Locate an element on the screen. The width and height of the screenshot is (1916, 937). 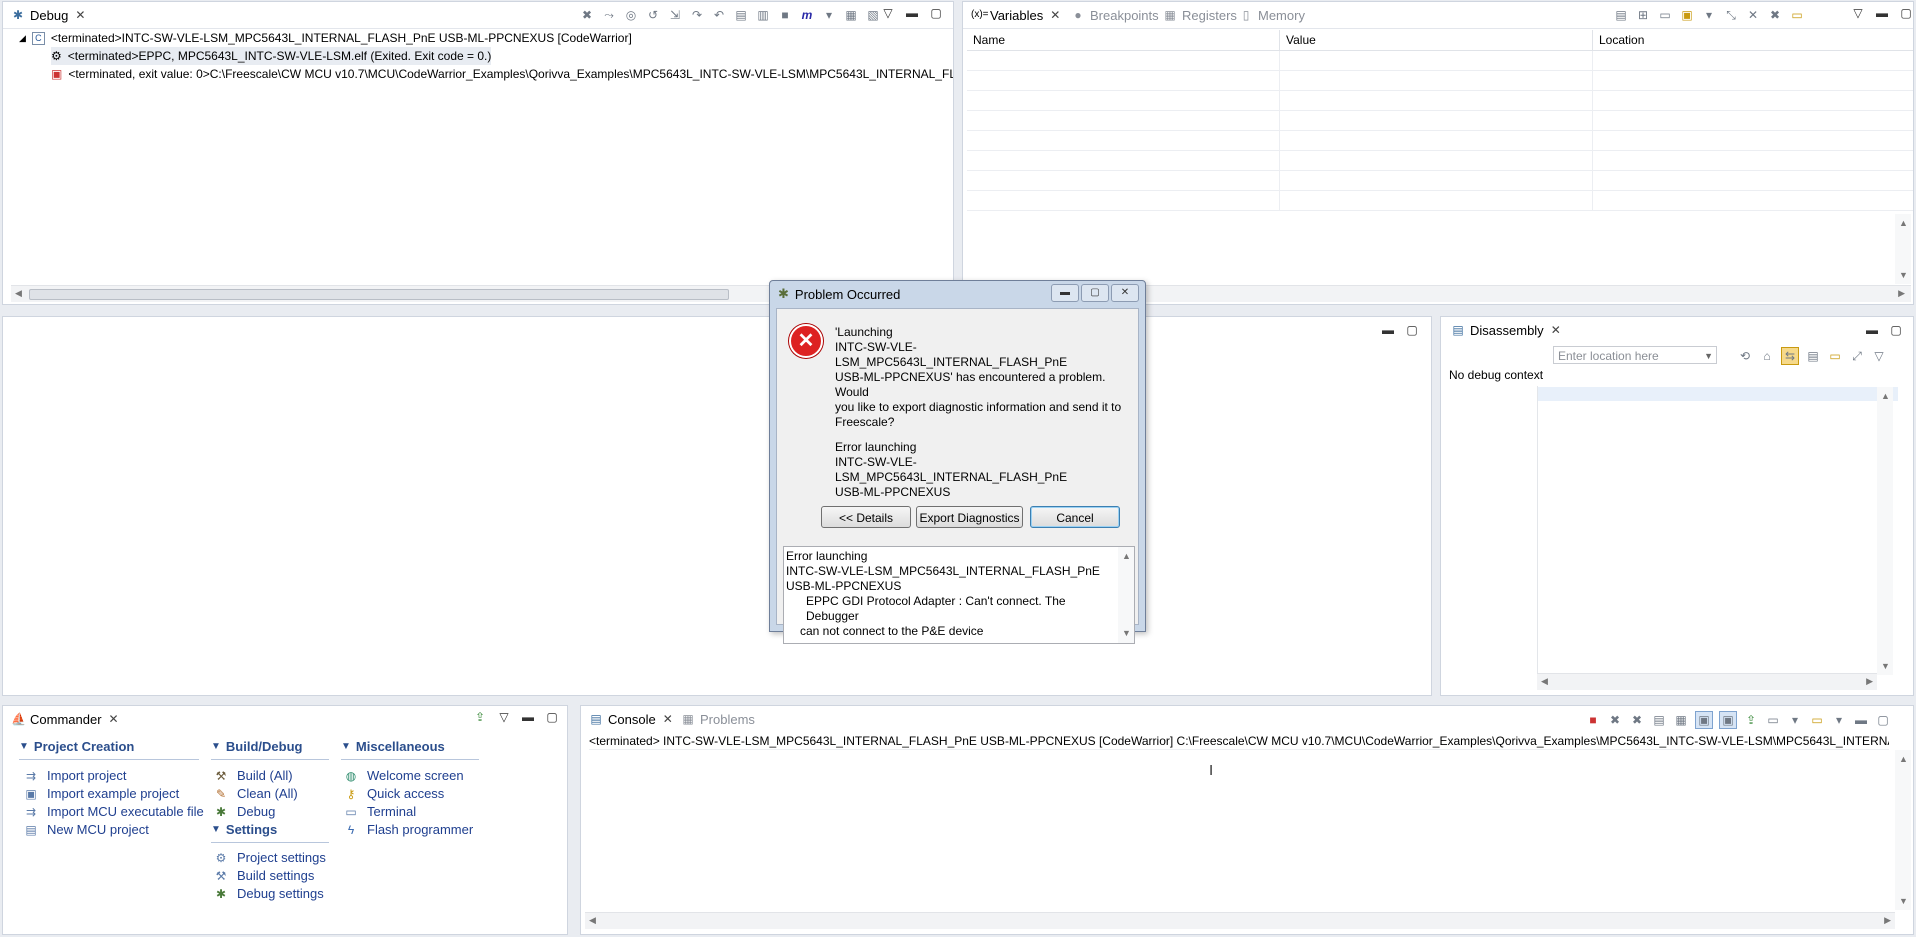
project-creation-header: ▼ Project Creation is located at coordinates (76, 746).